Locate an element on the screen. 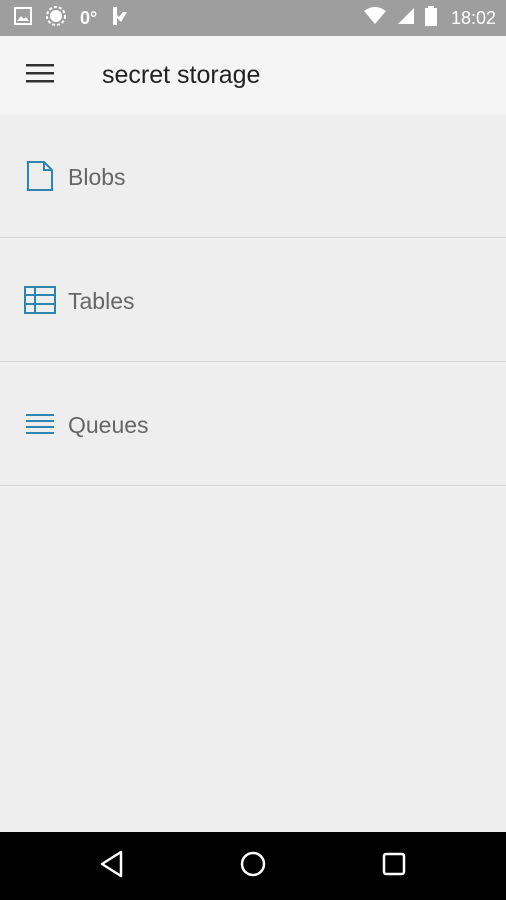 The height and width of the screenshot is (900, 506). status-left-icons: 0° is located at coordinates (71, 18).